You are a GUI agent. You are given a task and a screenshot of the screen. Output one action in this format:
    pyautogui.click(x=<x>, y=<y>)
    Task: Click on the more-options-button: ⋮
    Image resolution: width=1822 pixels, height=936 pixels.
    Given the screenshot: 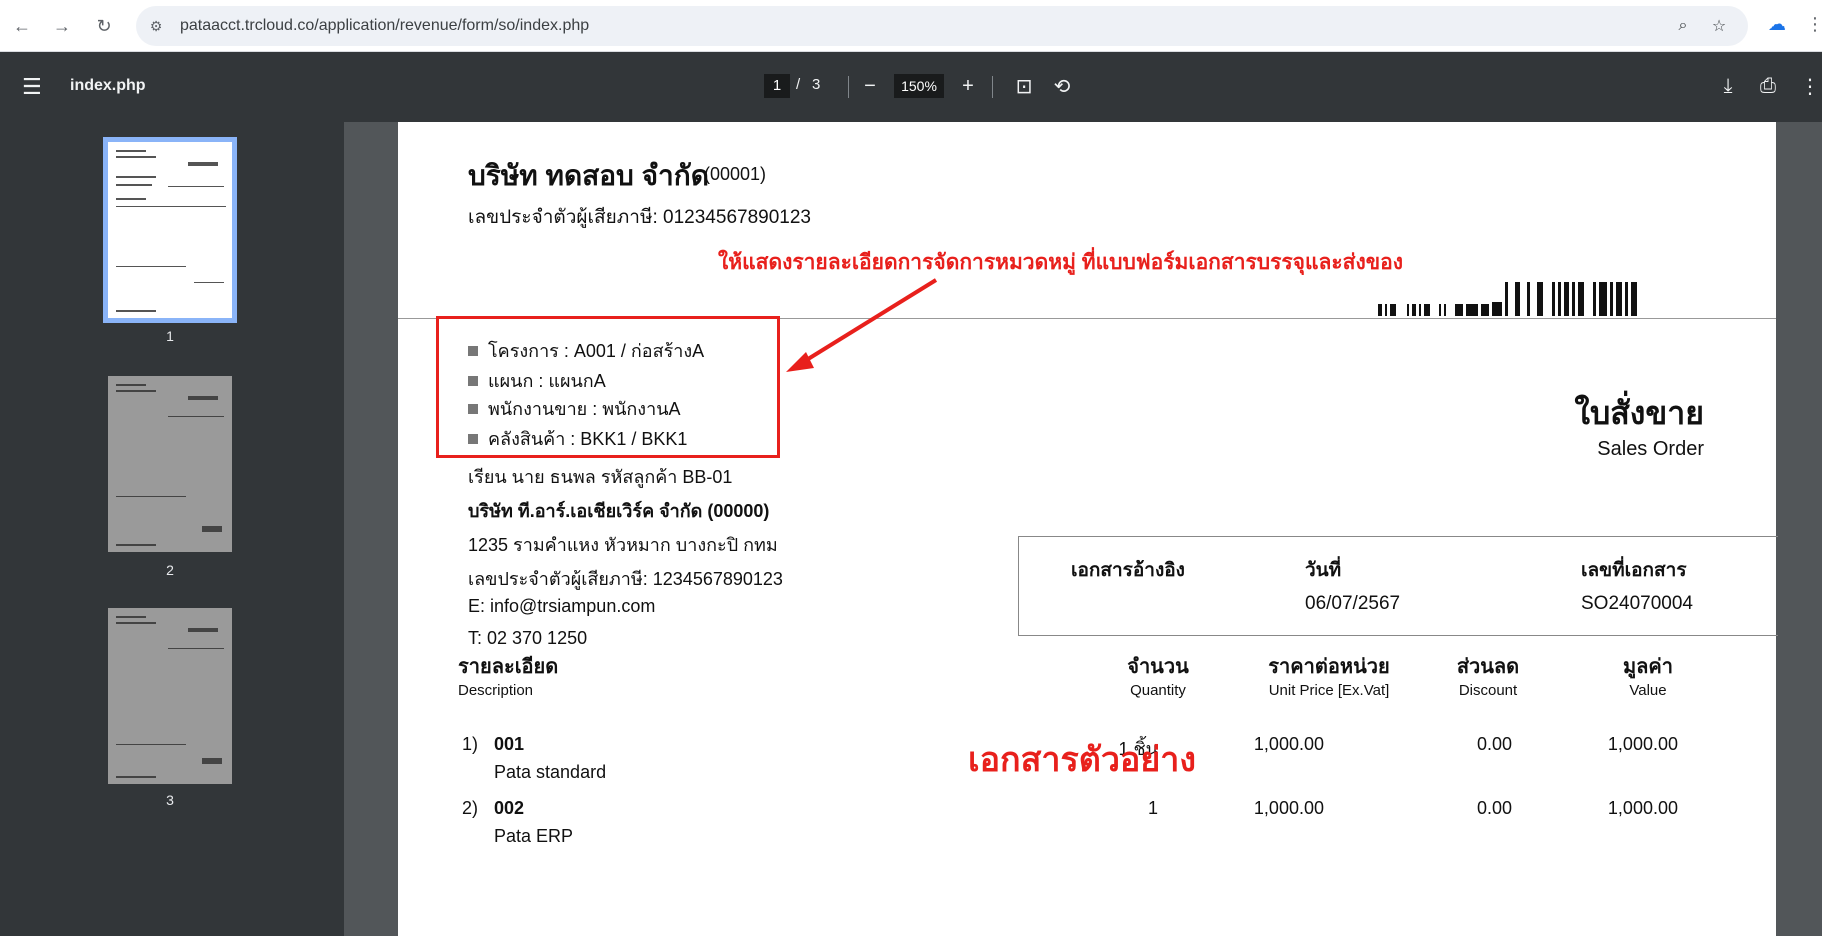 What is the action you would take?
    pyautogui.click(x=1809, y=86)
    